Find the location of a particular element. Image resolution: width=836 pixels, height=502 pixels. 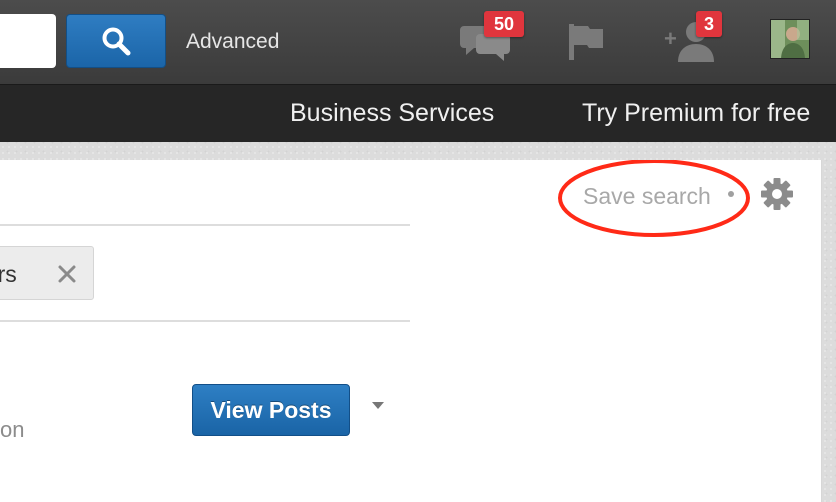

separator-dot is located at coordinates (731, 194).